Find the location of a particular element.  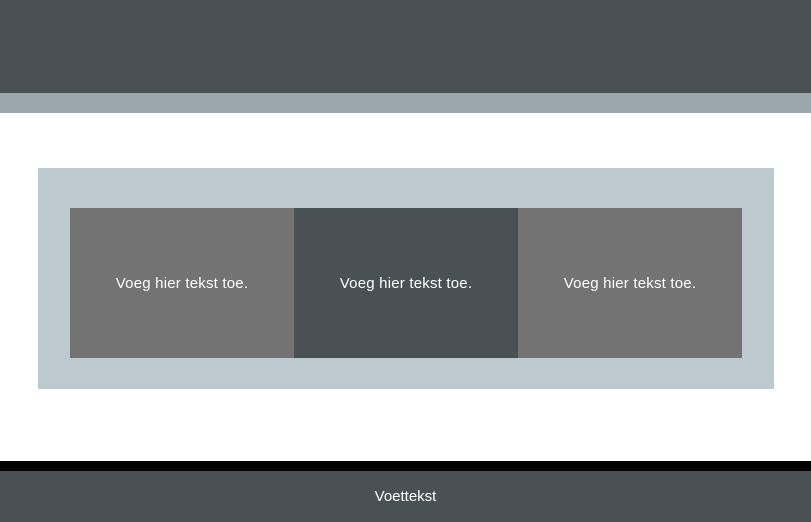

footer: Voettekst is located at coordinates (405, 496).